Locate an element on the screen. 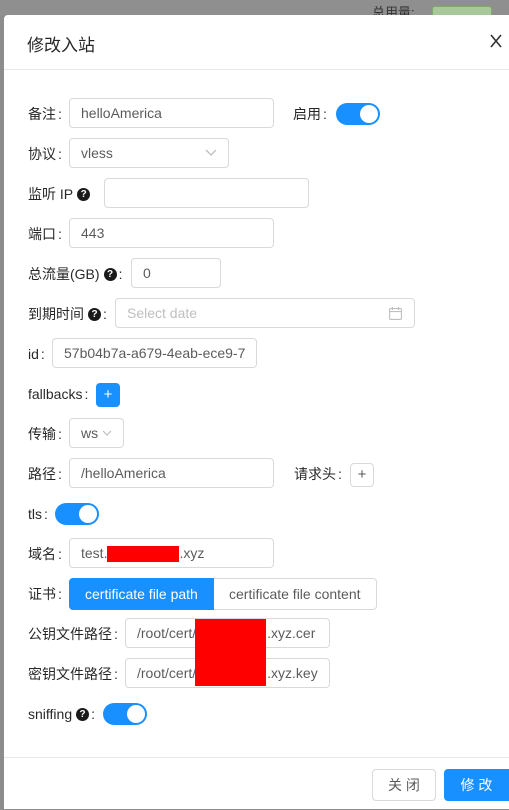  modal-title: 修改入站 is located at coordinates (61, 45).